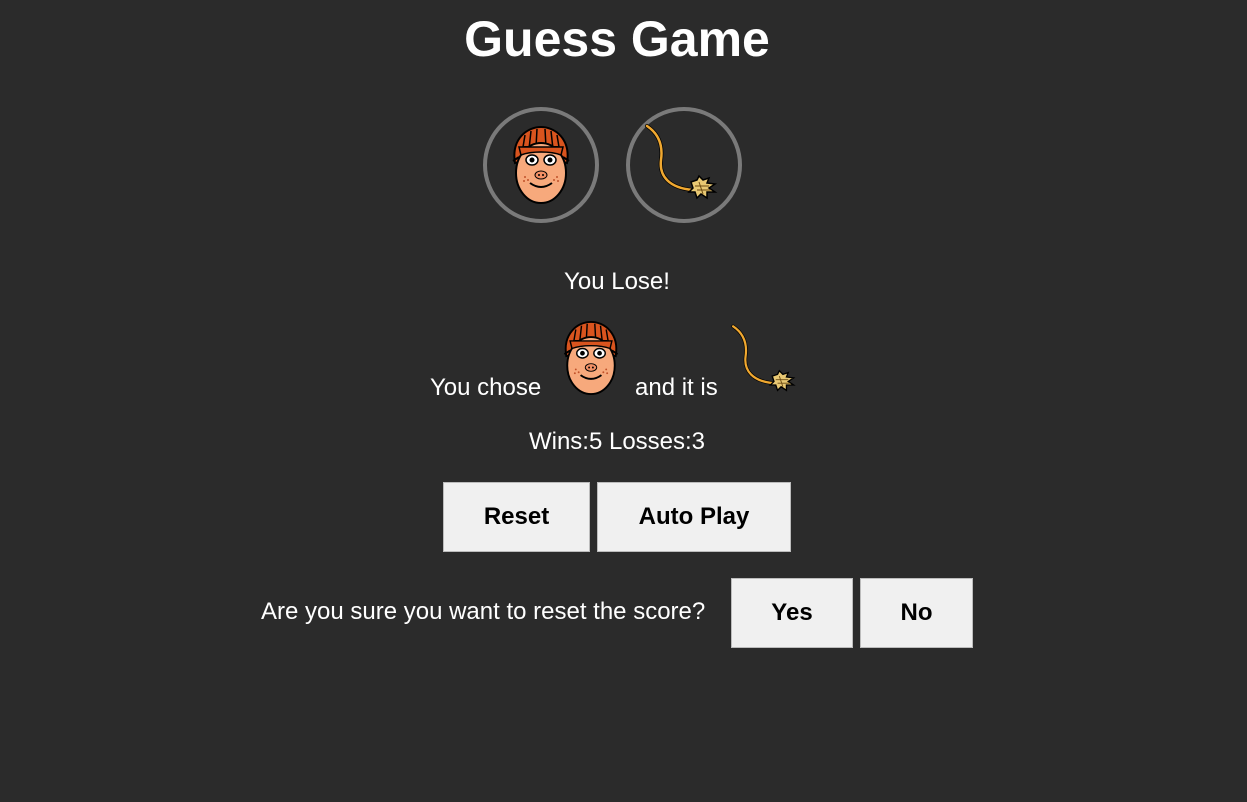 The width and height of the screenshot is (1247, 802). What do you see at coordinates (486, 387) in the screenshot?
I see `you-chose-label: You chose` at bounding box center [486, 387].